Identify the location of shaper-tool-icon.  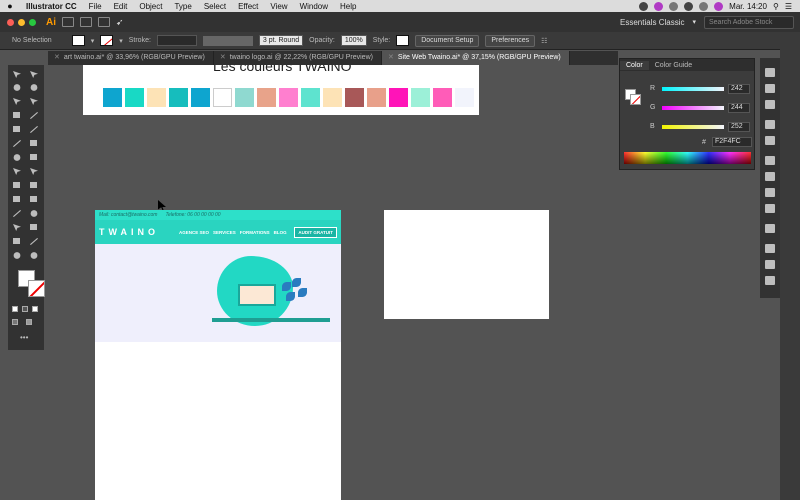
(17, 143).